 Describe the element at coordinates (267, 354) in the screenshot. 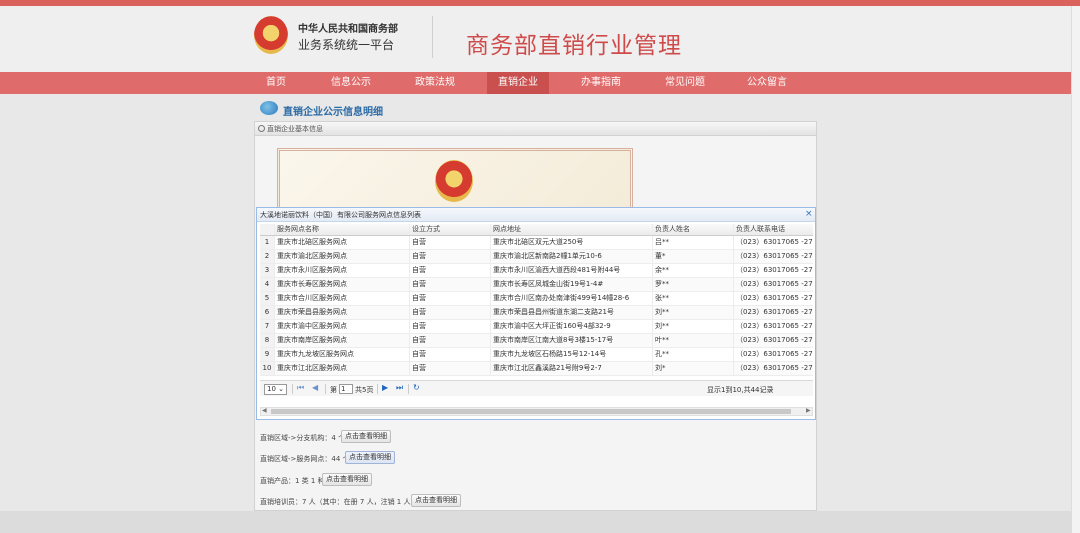

I see `row-index: 9` at that location.